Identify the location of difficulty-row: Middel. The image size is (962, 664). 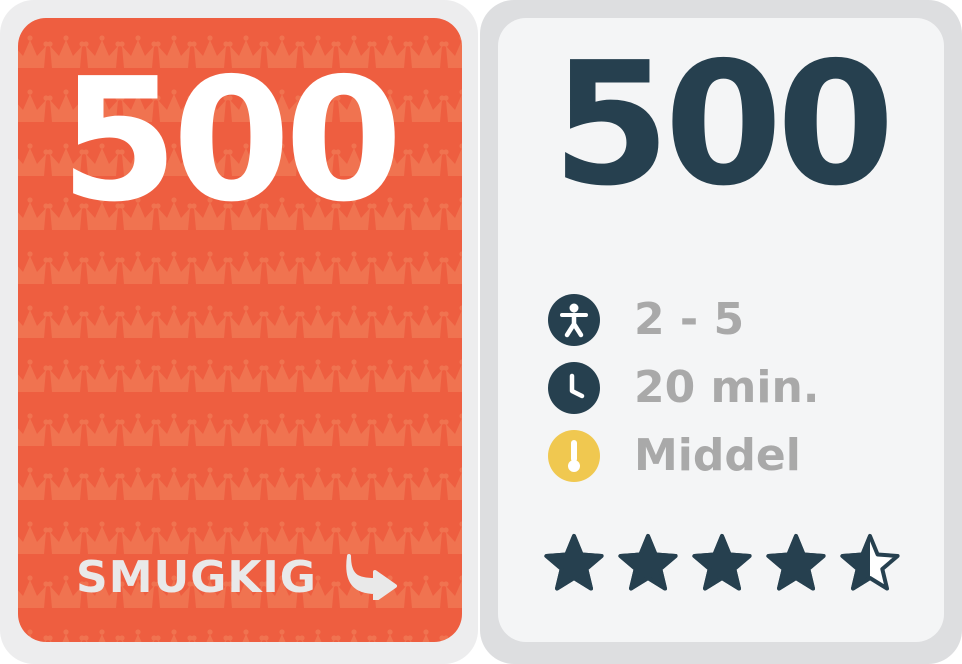
(674, 456).